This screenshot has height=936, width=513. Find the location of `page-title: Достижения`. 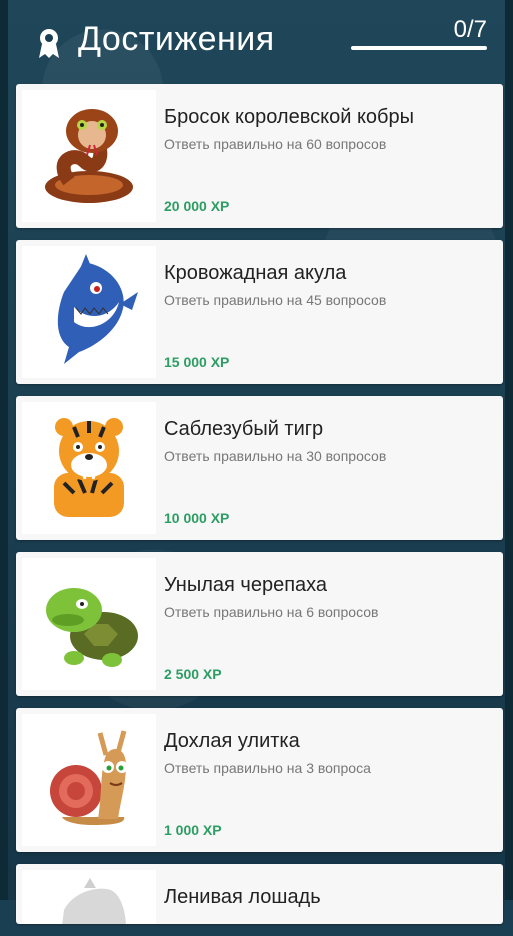

page-title: Достижения is located at coordinates (176, 39).